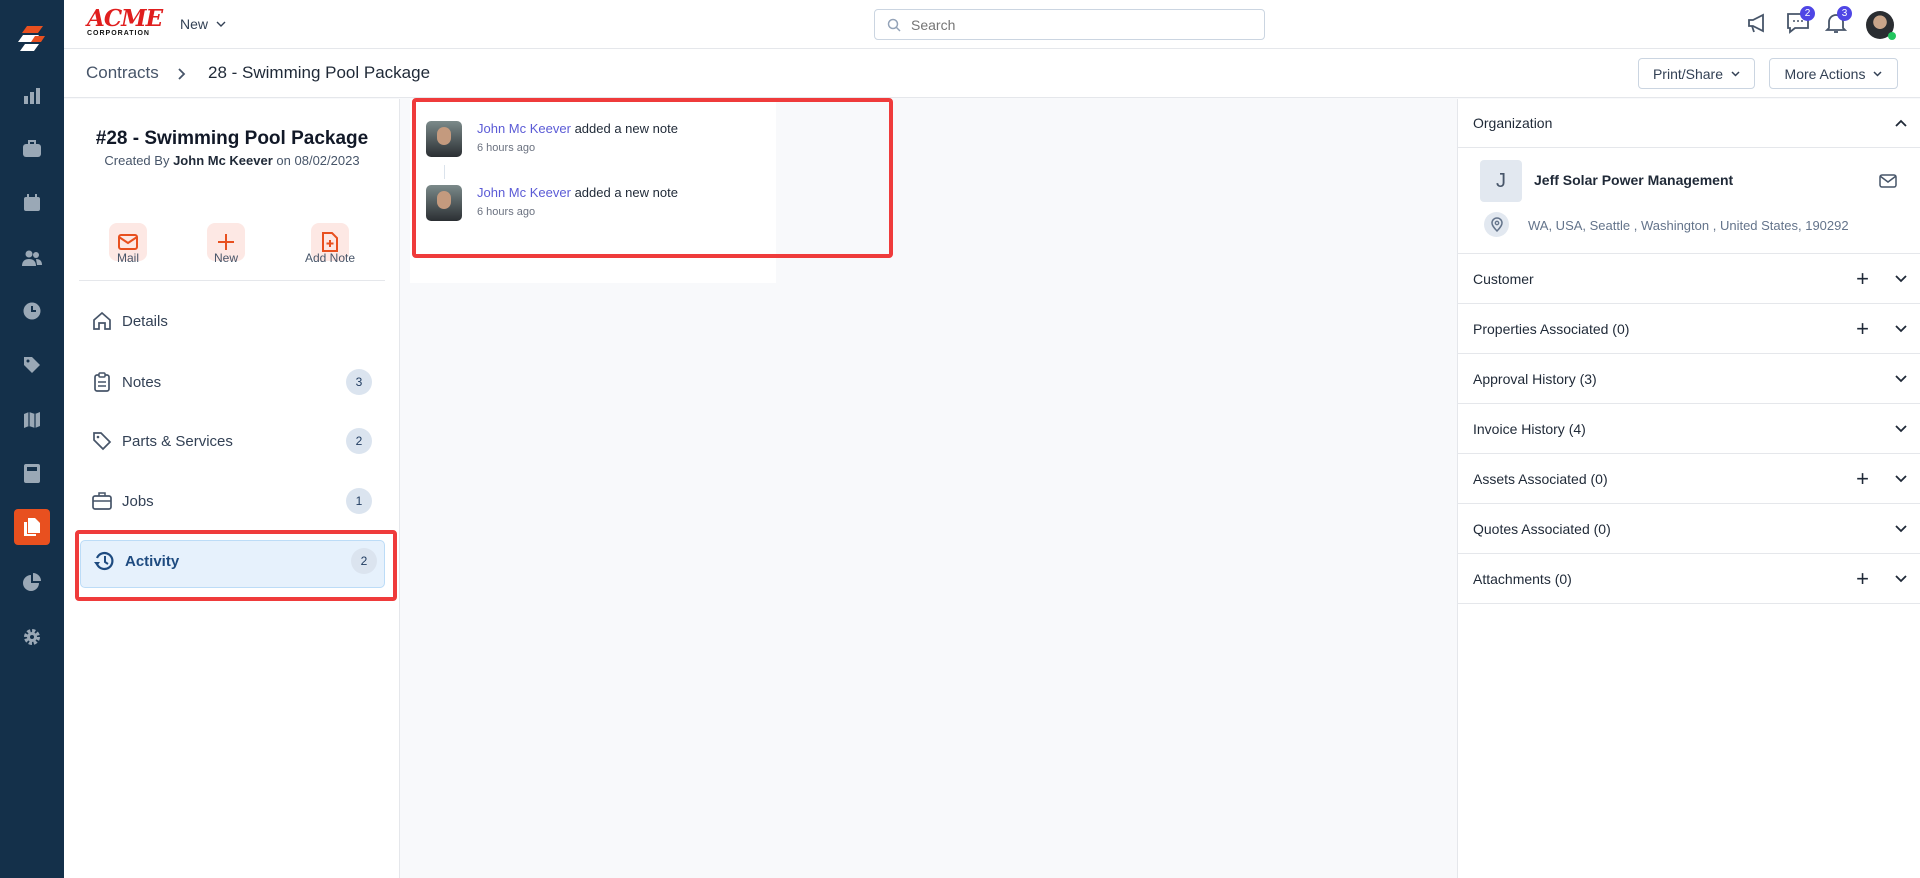 This screenshot has height=878, width=1920. What do you see at coordinates (122, 73) in the screenshot?
I see `breadcrumb-contracts-link: Contracts` at bounding box center [122, 73].